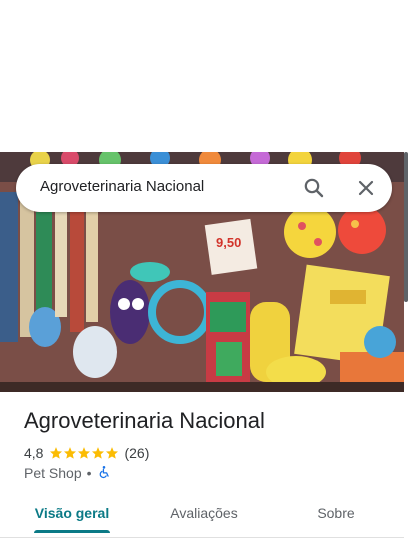  I want to click on tab-bar: Visão geral Avaliações Sobre, so click(202, 518).